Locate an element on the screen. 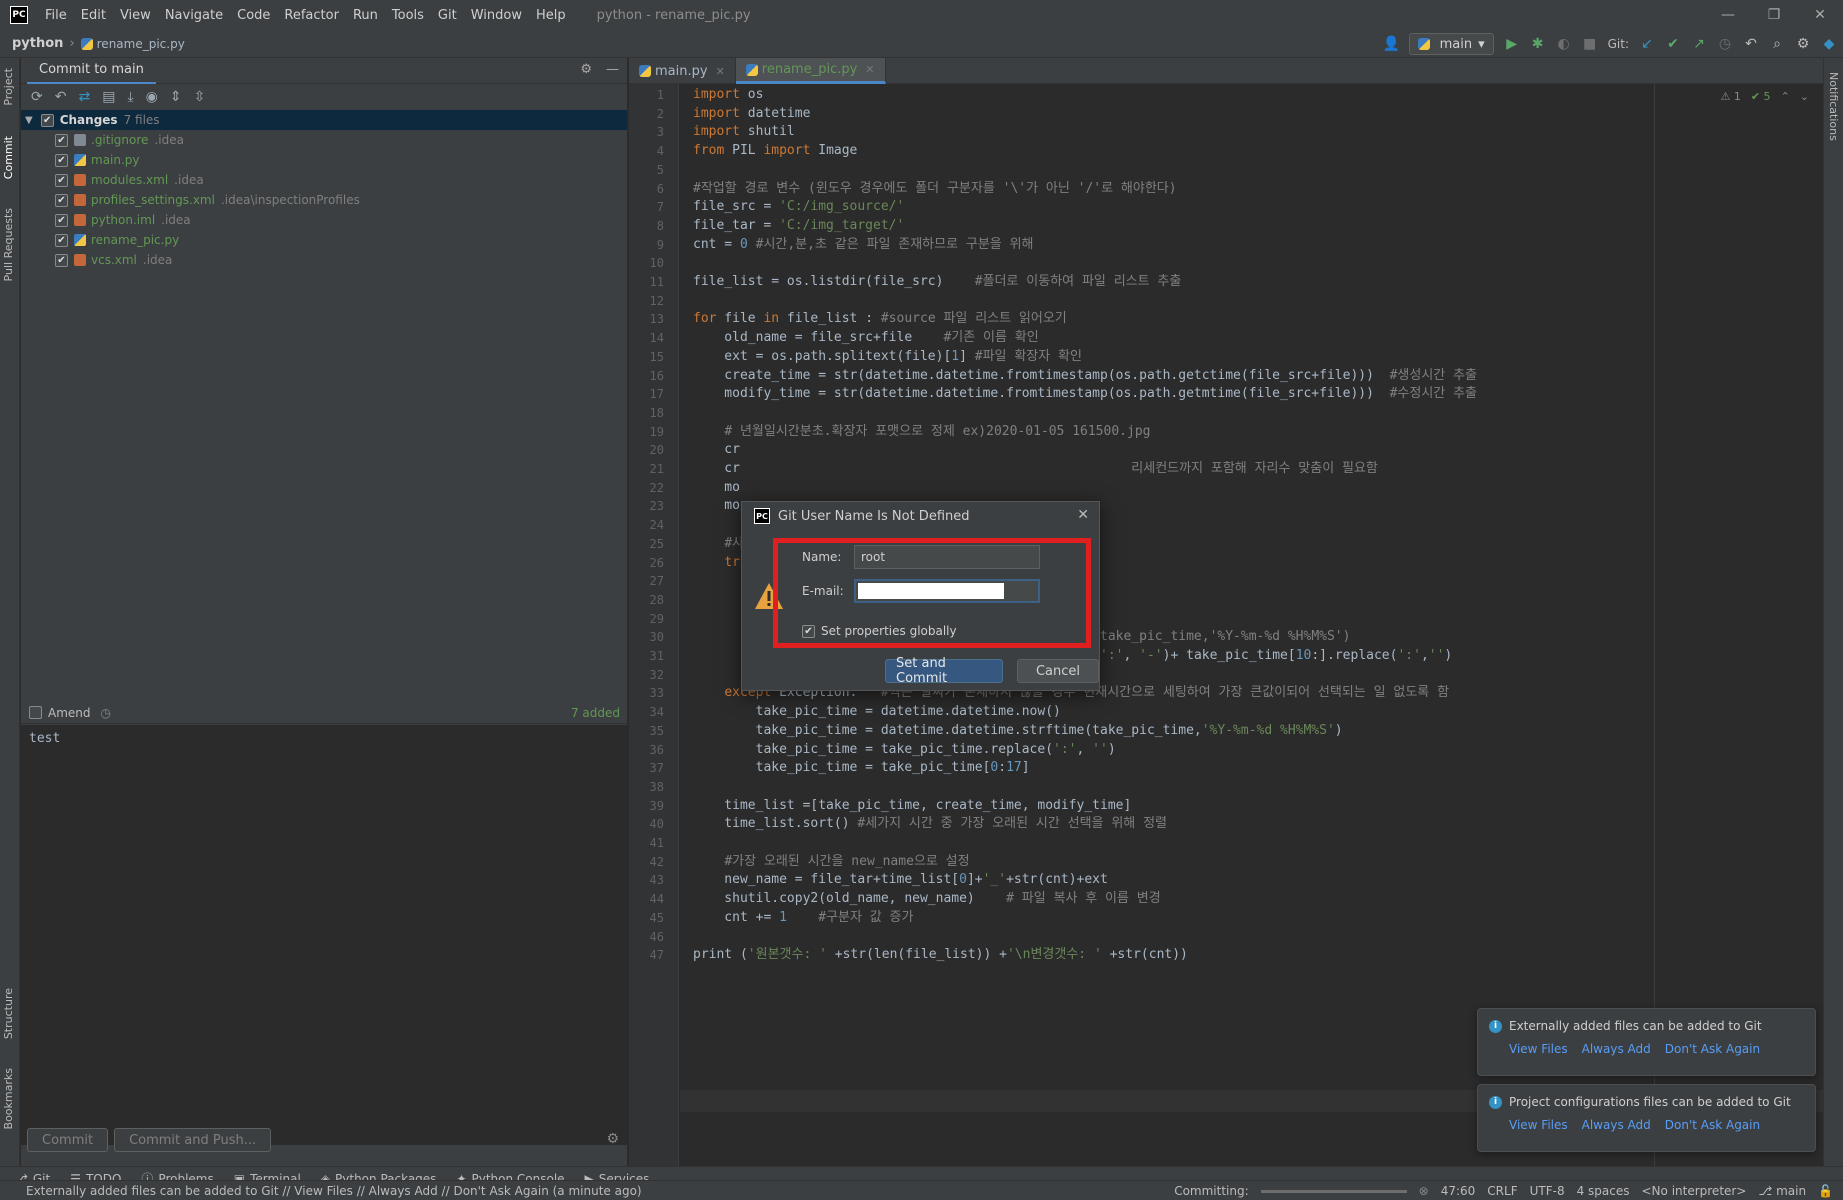  file-row: ✔ .gitignore .idea is located at coordinates (324, 140).